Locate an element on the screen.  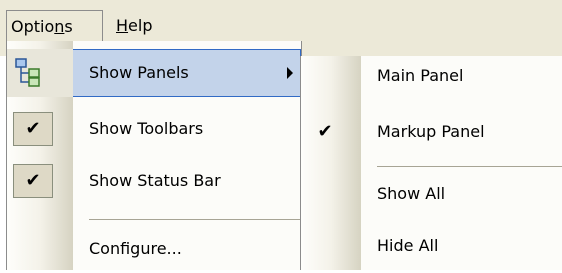
submenu-item-label: Show All is located at coordinates (411, 193).